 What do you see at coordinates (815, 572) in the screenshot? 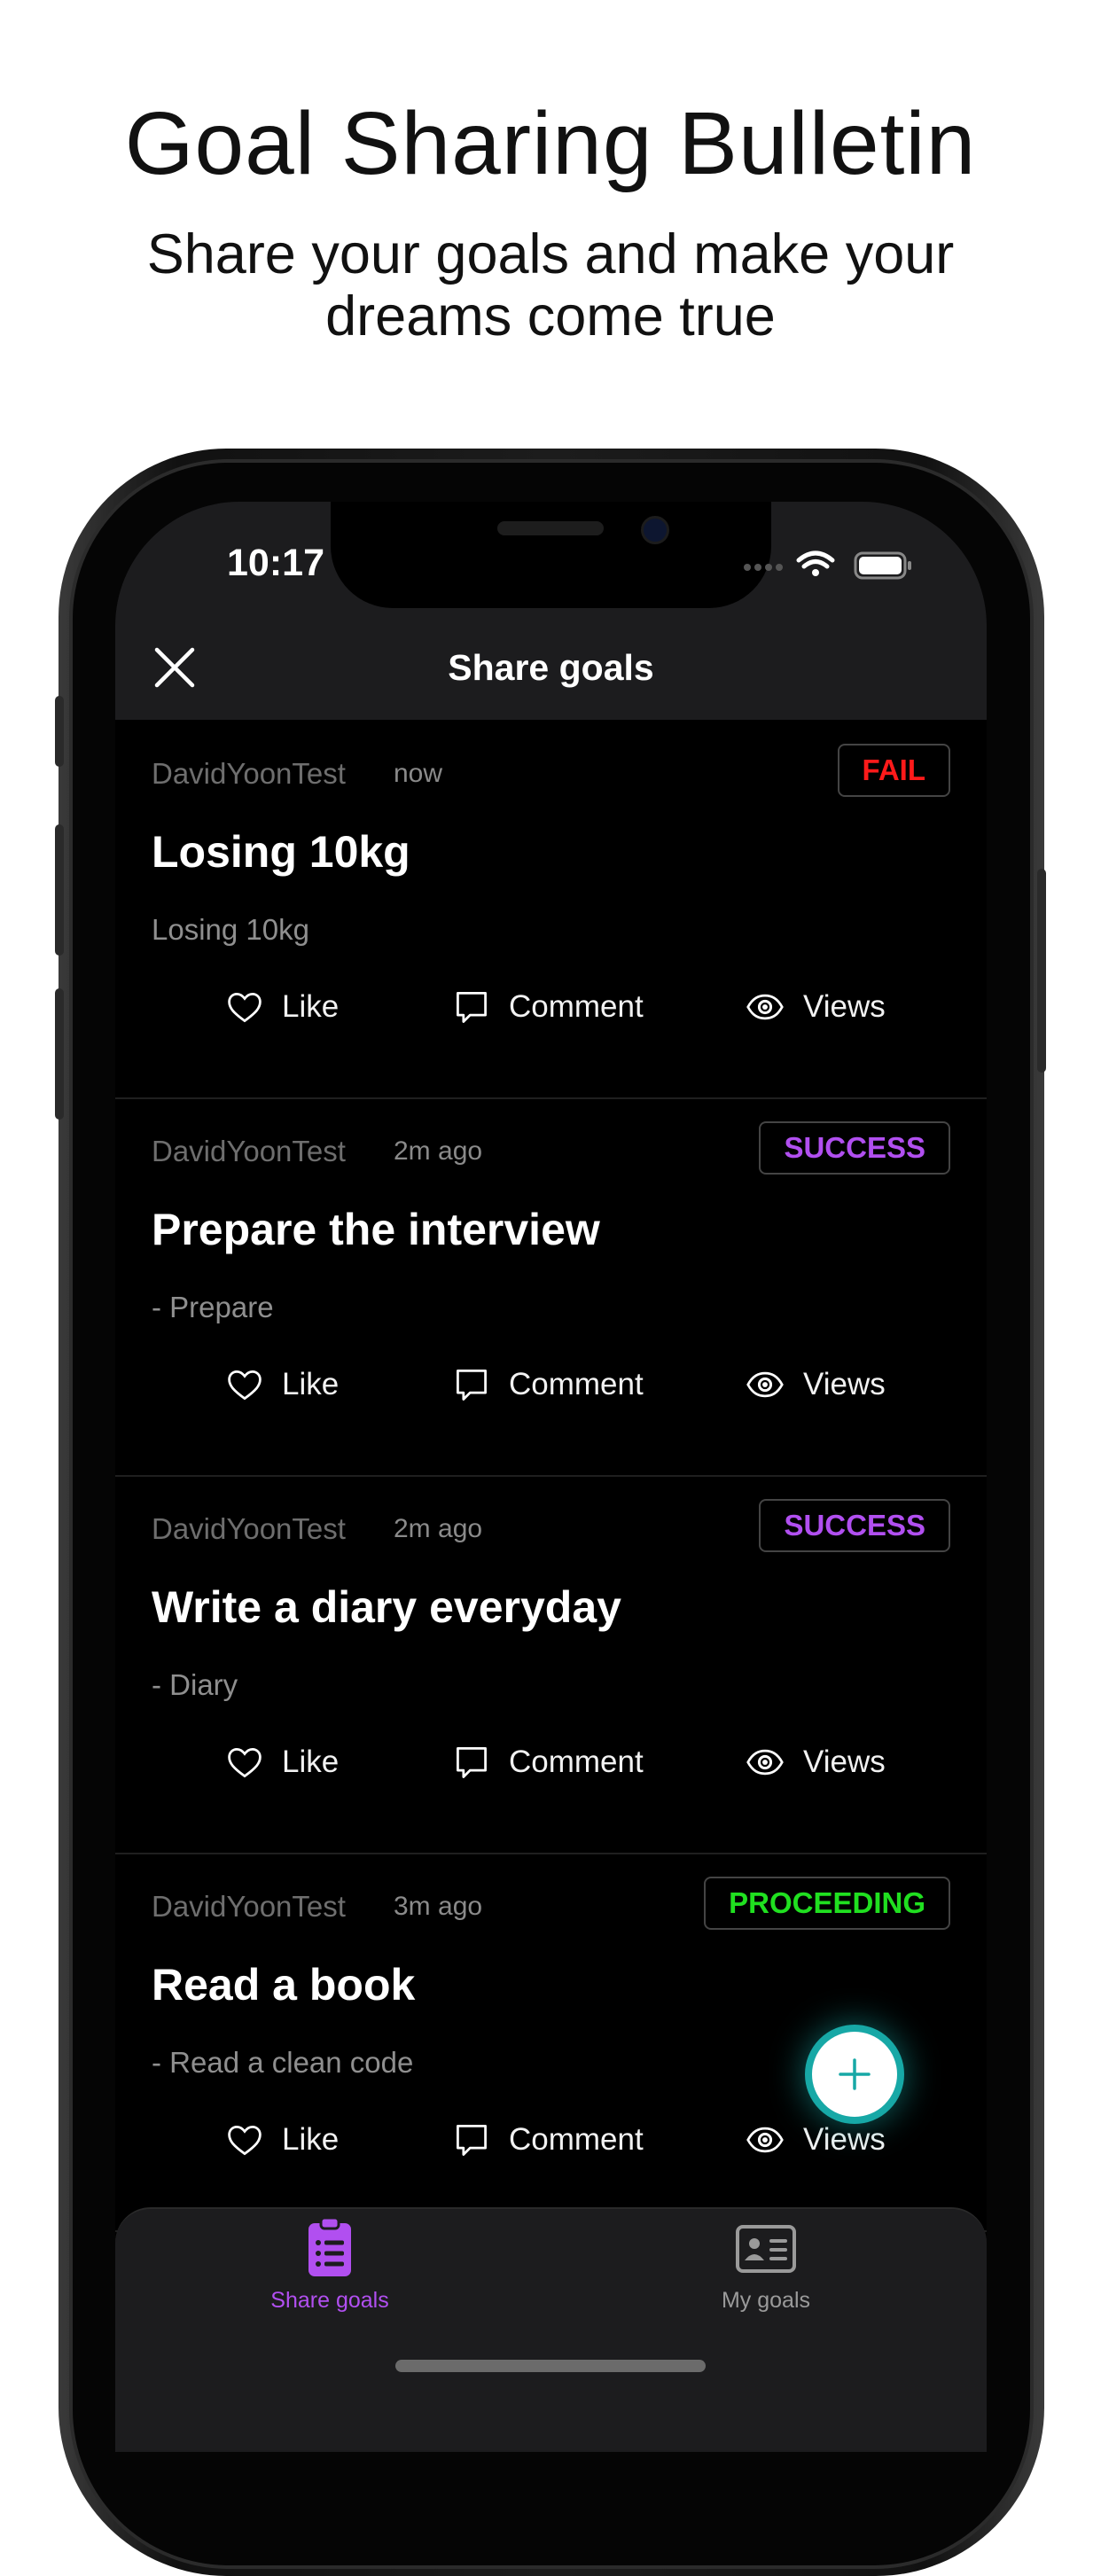
I see `wifi-dot` at bounding box center [815, 572].